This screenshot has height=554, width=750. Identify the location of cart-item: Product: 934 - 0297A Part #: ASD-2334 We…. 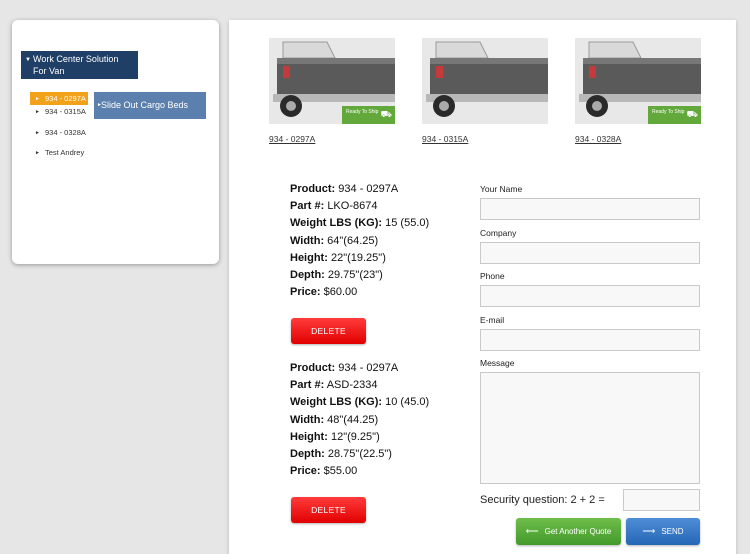
(359, 420).